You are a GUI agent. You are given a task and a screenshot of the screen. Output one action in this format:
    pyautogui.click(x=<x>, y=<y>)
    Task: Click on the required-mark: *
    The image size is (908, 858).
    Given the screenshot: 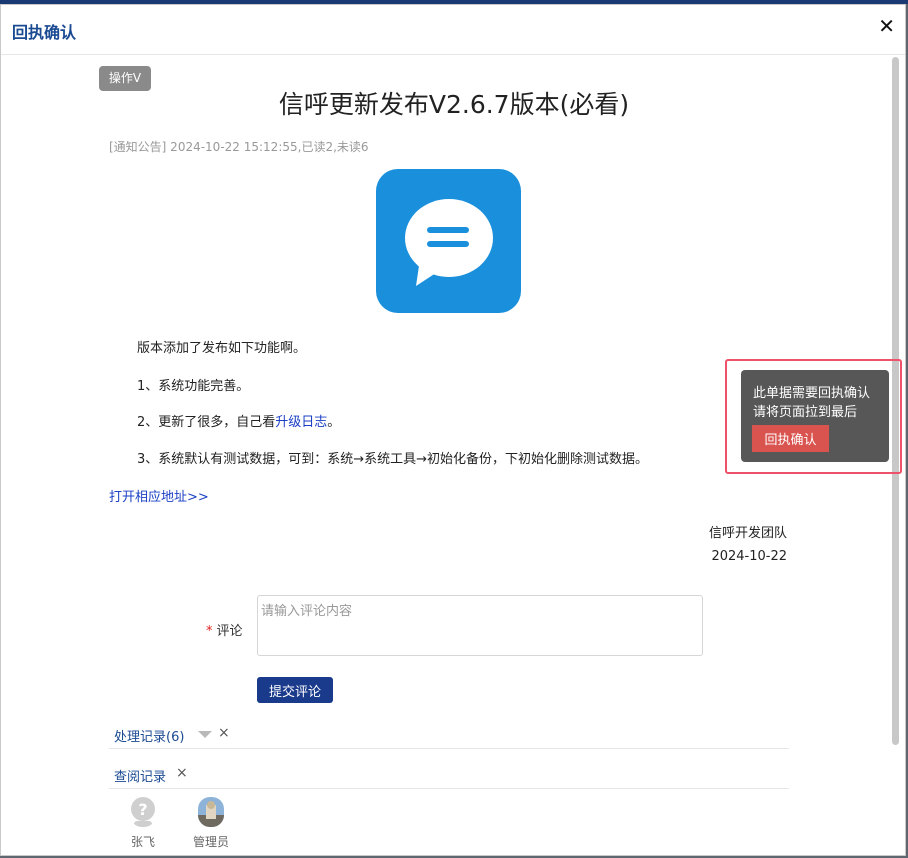 What is the action you would take?
    pyautogui.click(x=209, y=631)
    